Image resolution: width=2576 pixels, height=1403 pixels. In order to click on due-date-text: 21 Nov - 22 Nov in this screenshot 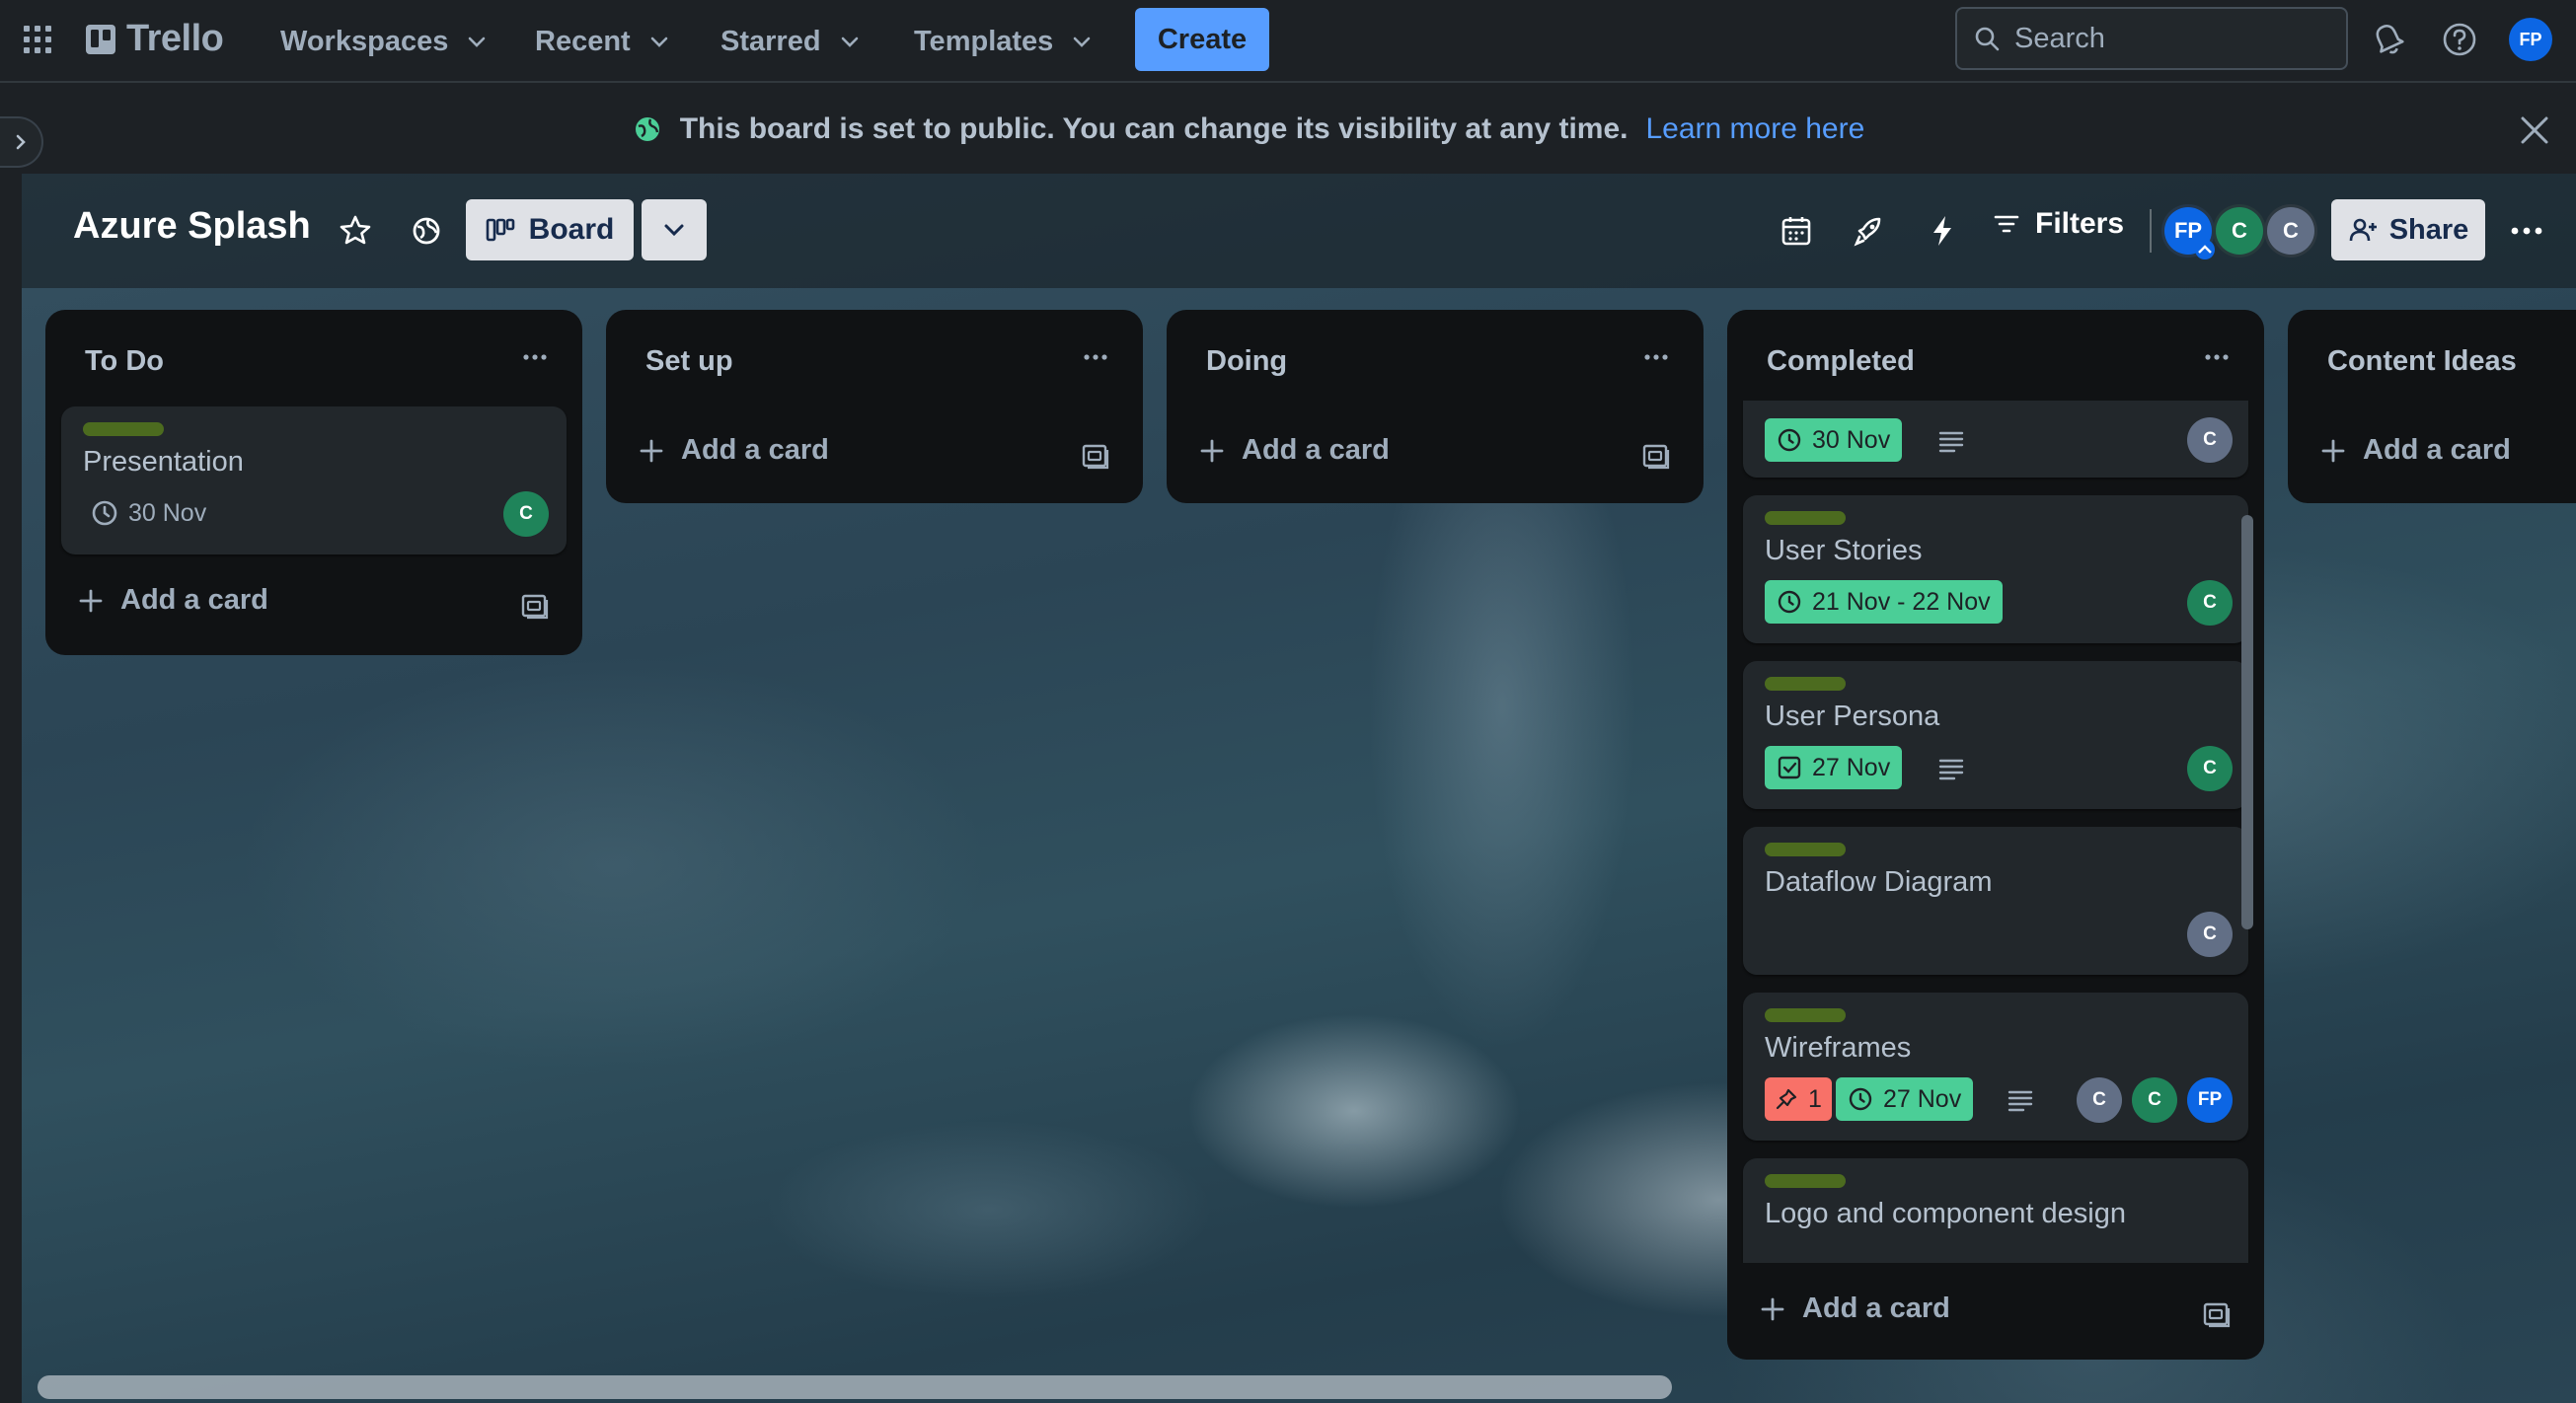, I will do `click(1901, 601)`.